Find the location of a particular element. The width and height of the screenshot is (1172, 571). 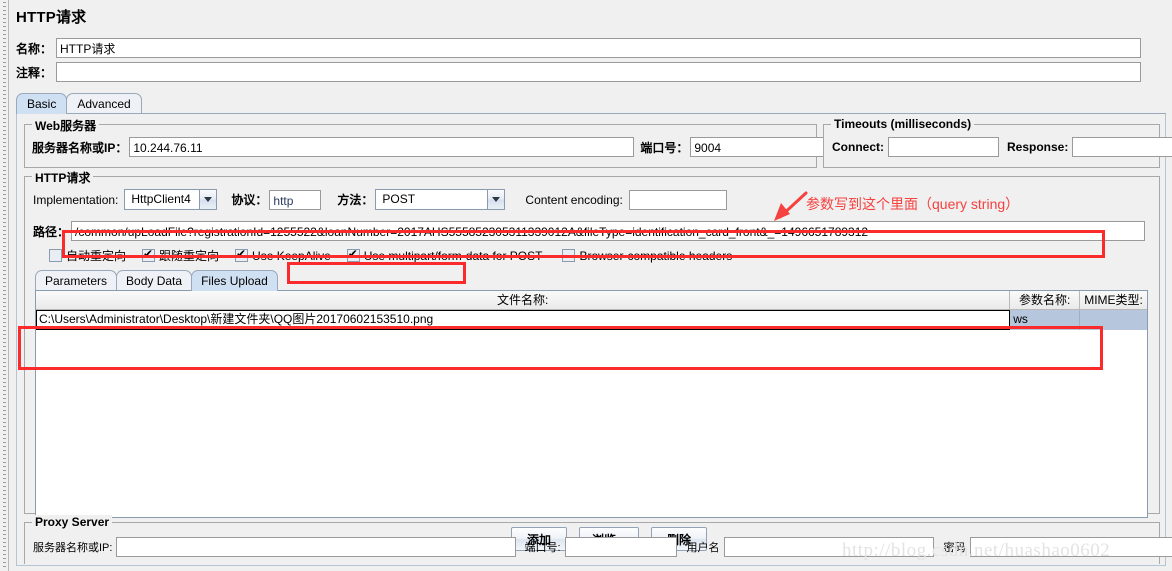

content-encoding-label: Content encoding: is located at coordinates (574, 199).